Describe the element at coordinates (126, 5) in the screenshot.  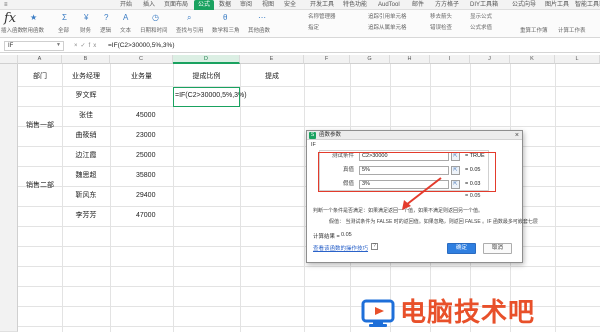
I see `tab-home: 开始` at that location.